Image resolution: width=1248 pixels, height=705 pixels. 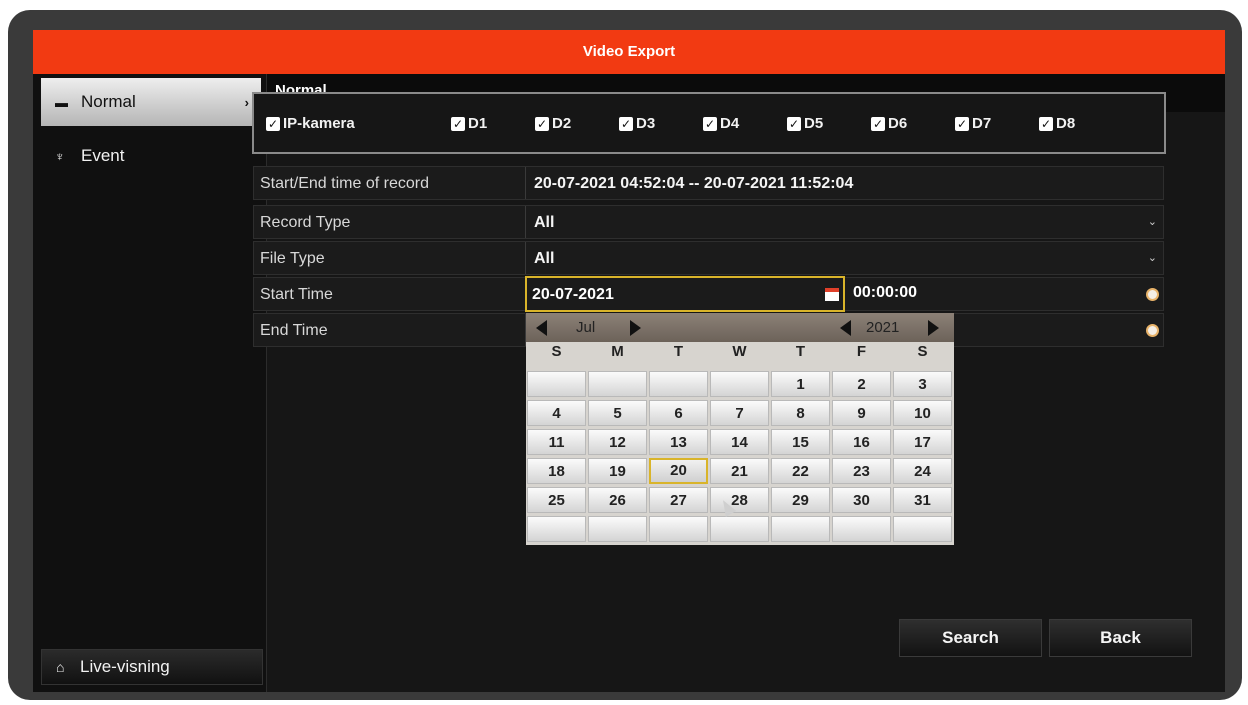 I want to click on calendar-day: 9, so click(x=861, y=413).